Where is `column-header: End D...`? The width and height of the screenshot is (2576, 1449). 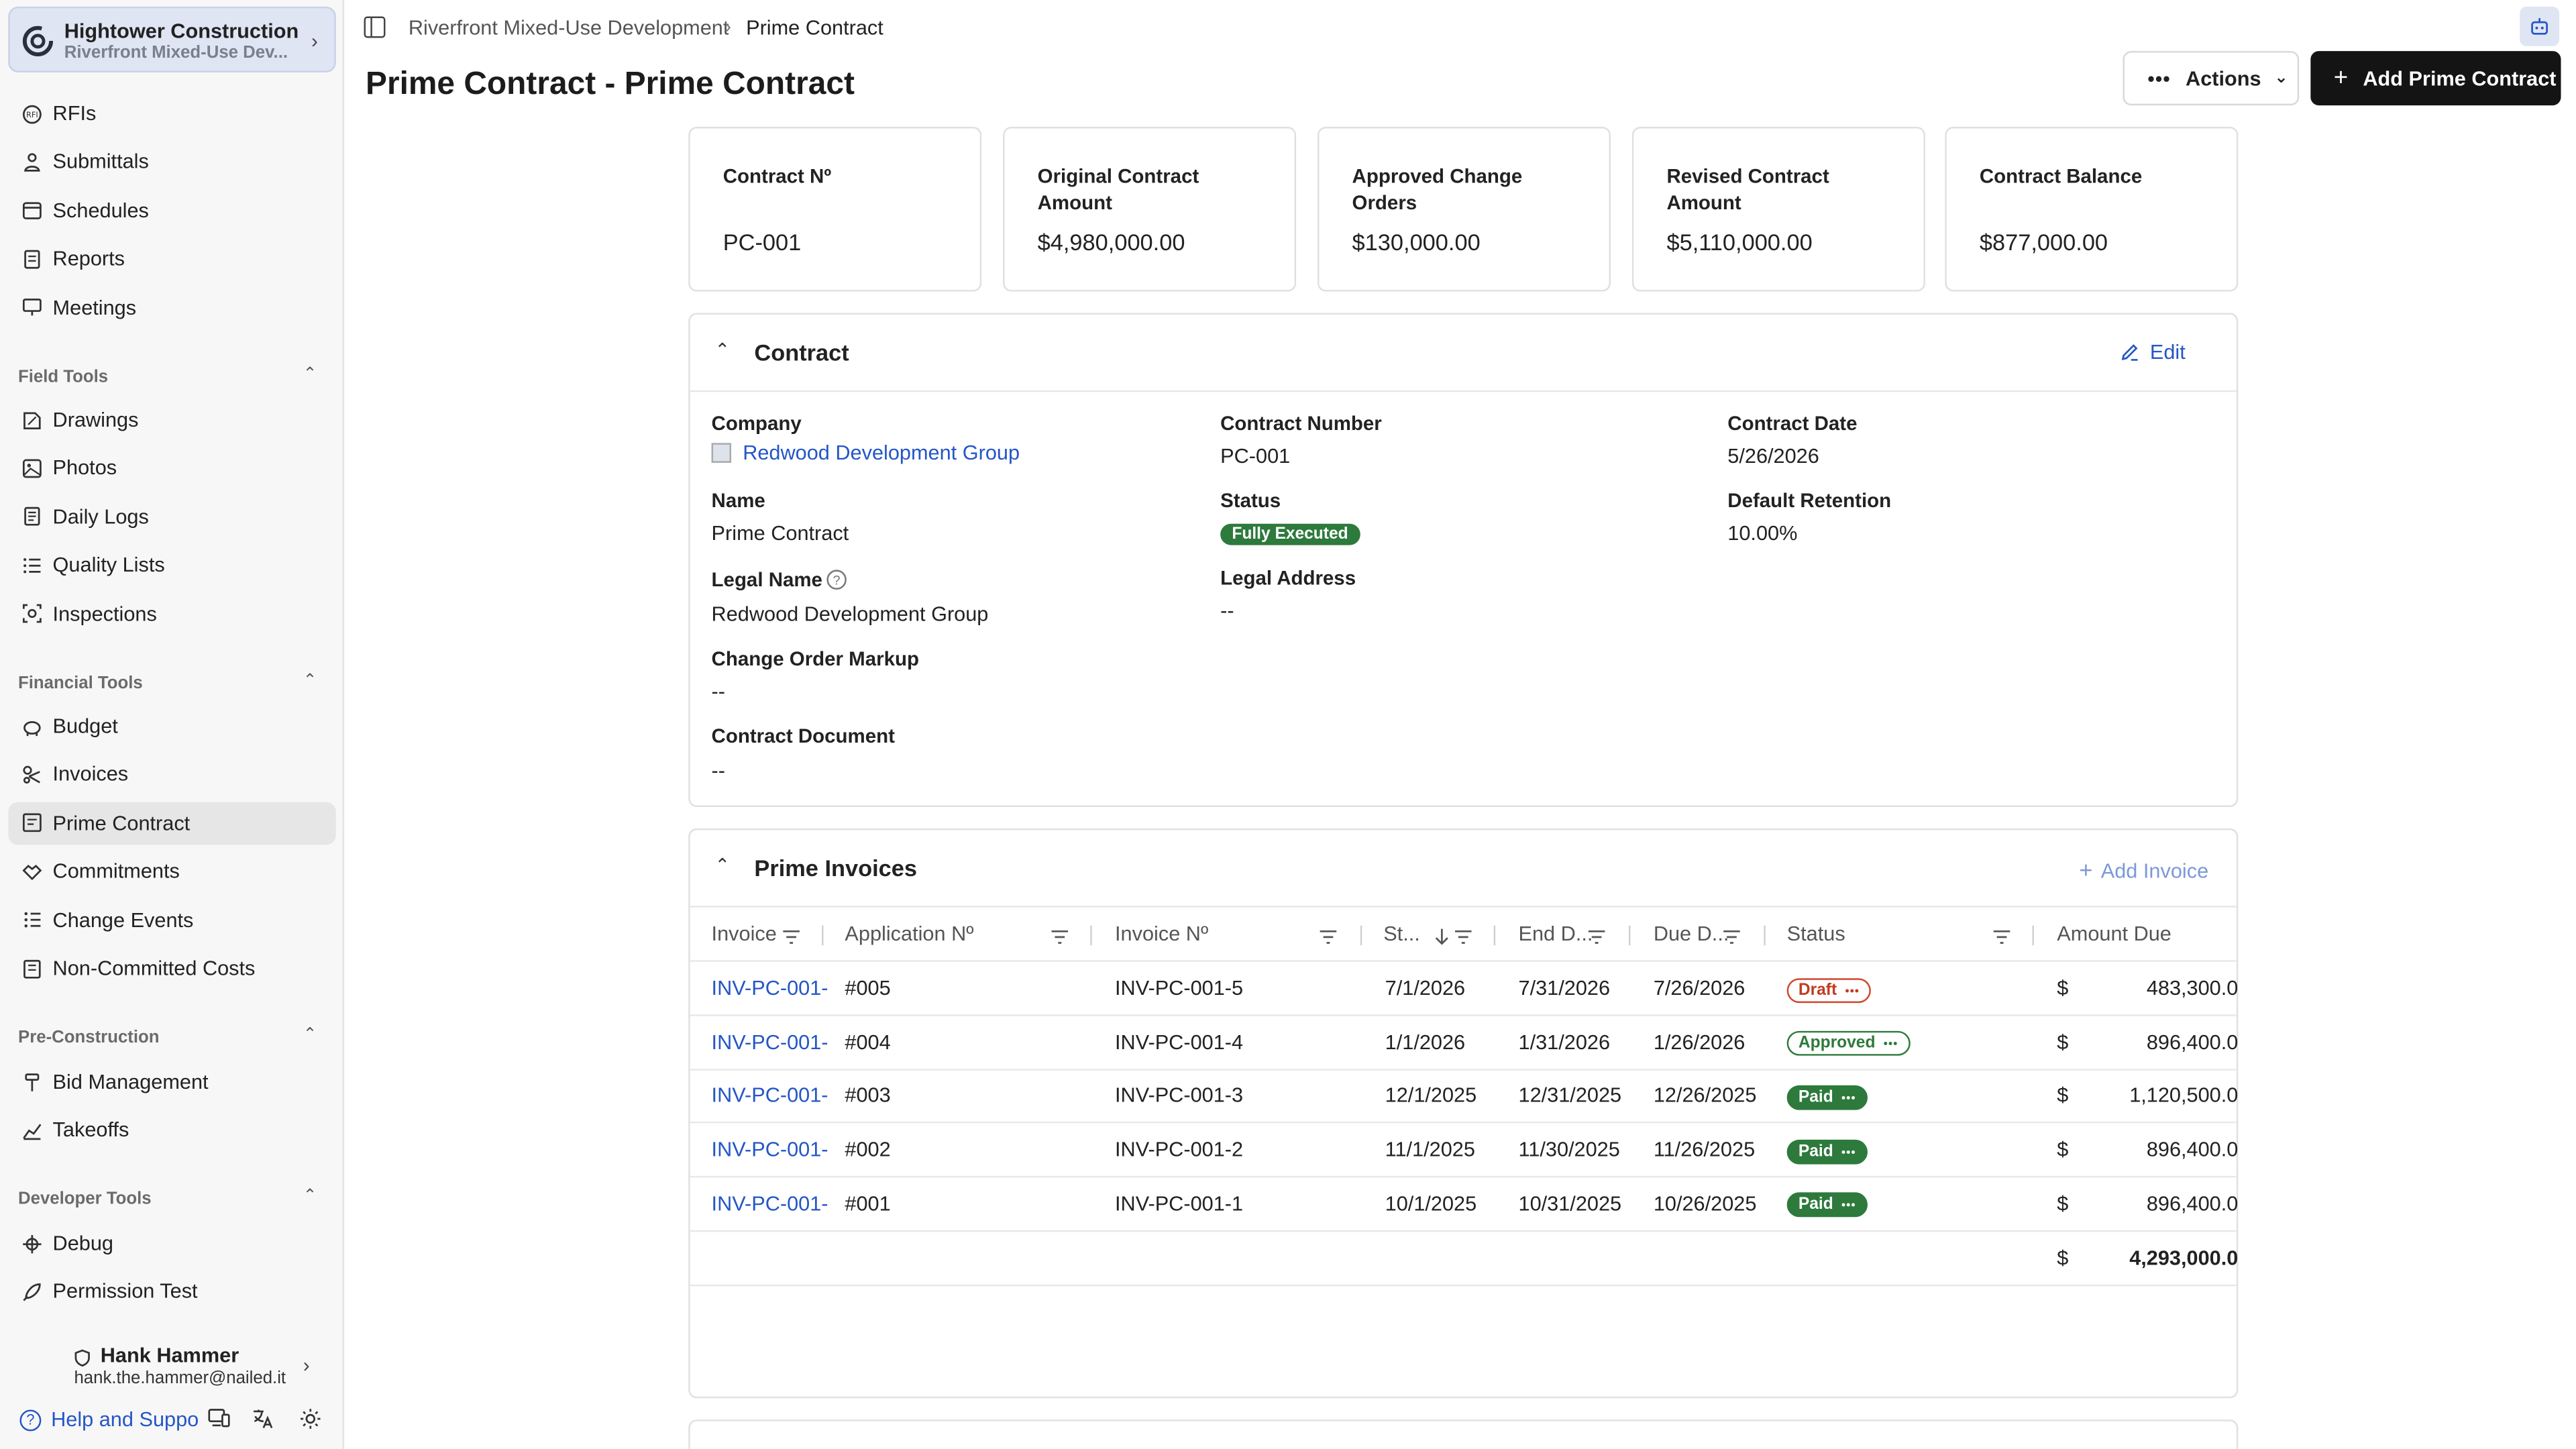
column-header: End D... is located at coordinates (1556, 933).